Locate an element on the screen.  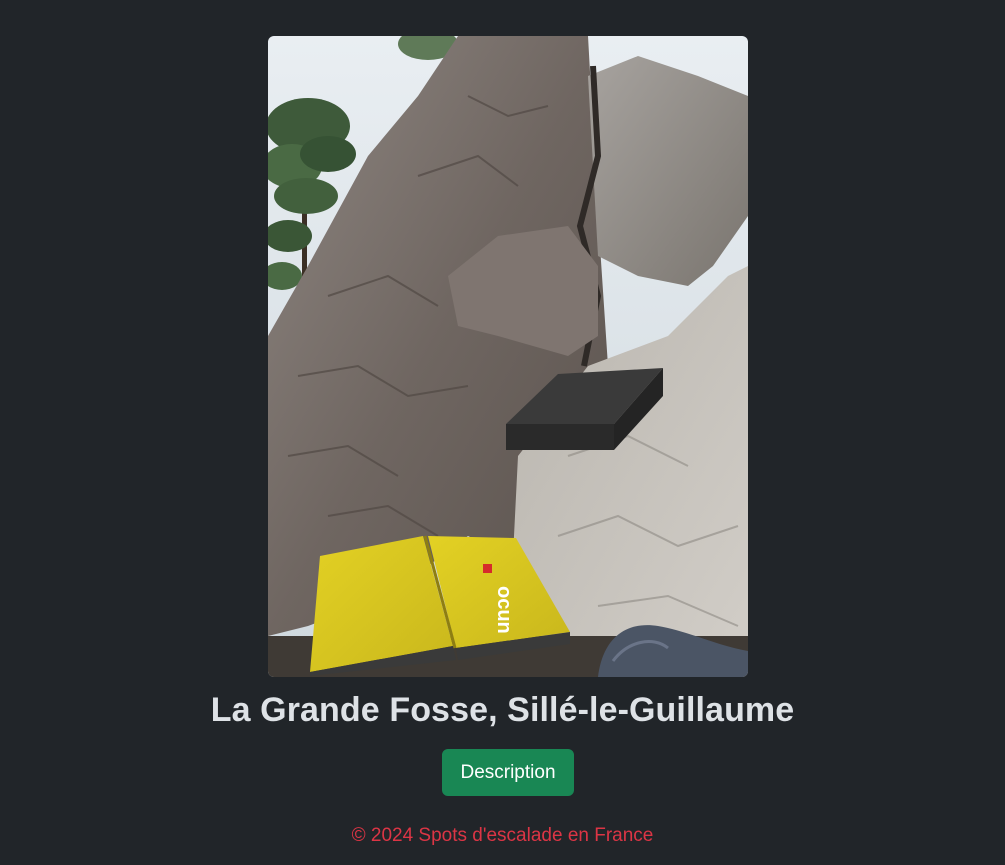
footer-copyright: © 2024 Spots d'escalade en France is located at coordinates (502, 835).